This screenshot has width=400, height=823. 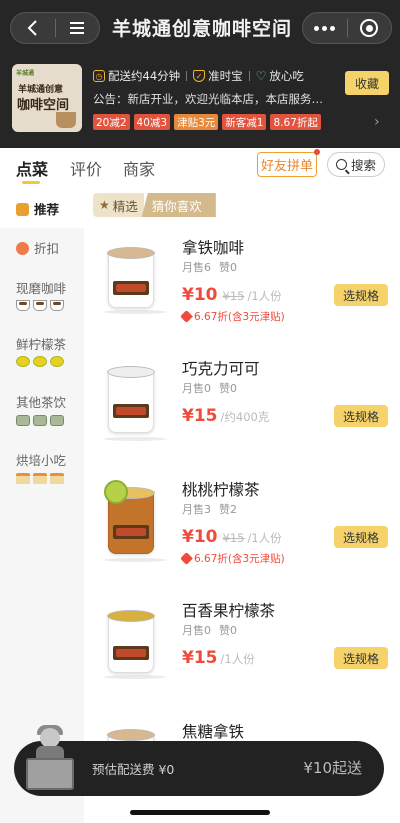 I want to click on star-icon: ★, so click(x=104, y=205).